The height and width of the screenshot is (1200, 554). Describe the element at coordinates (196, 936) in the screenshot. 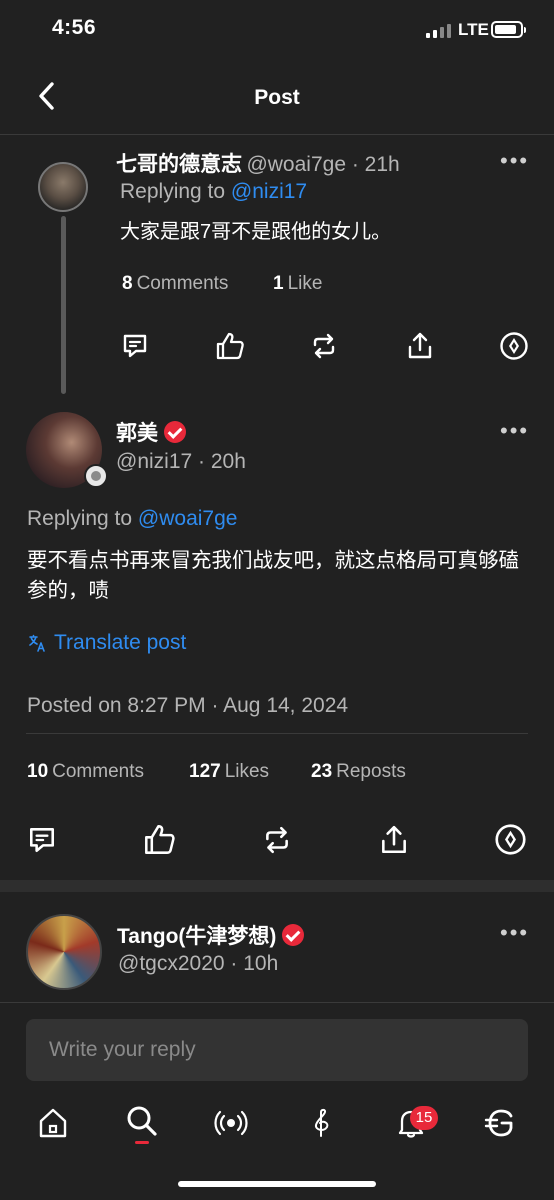

I see `author-name: Tango(牛津梦想)` at that location.